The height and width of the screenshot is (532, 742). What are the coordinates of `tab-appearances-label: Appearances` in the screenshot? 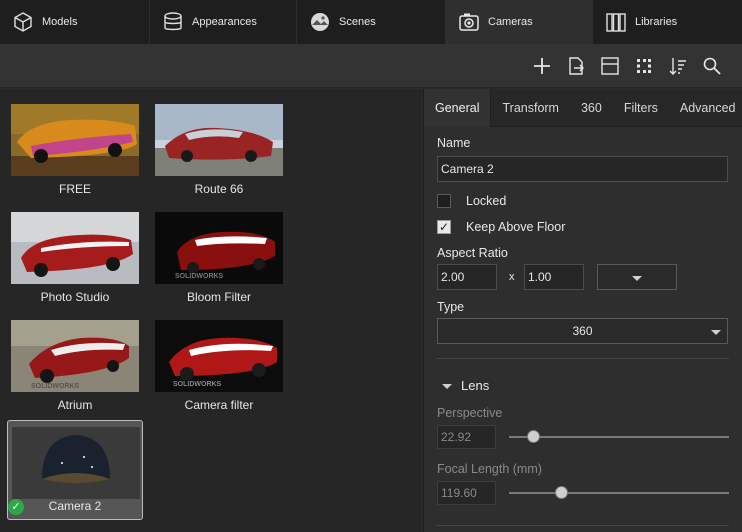 It's located at (224, 22).